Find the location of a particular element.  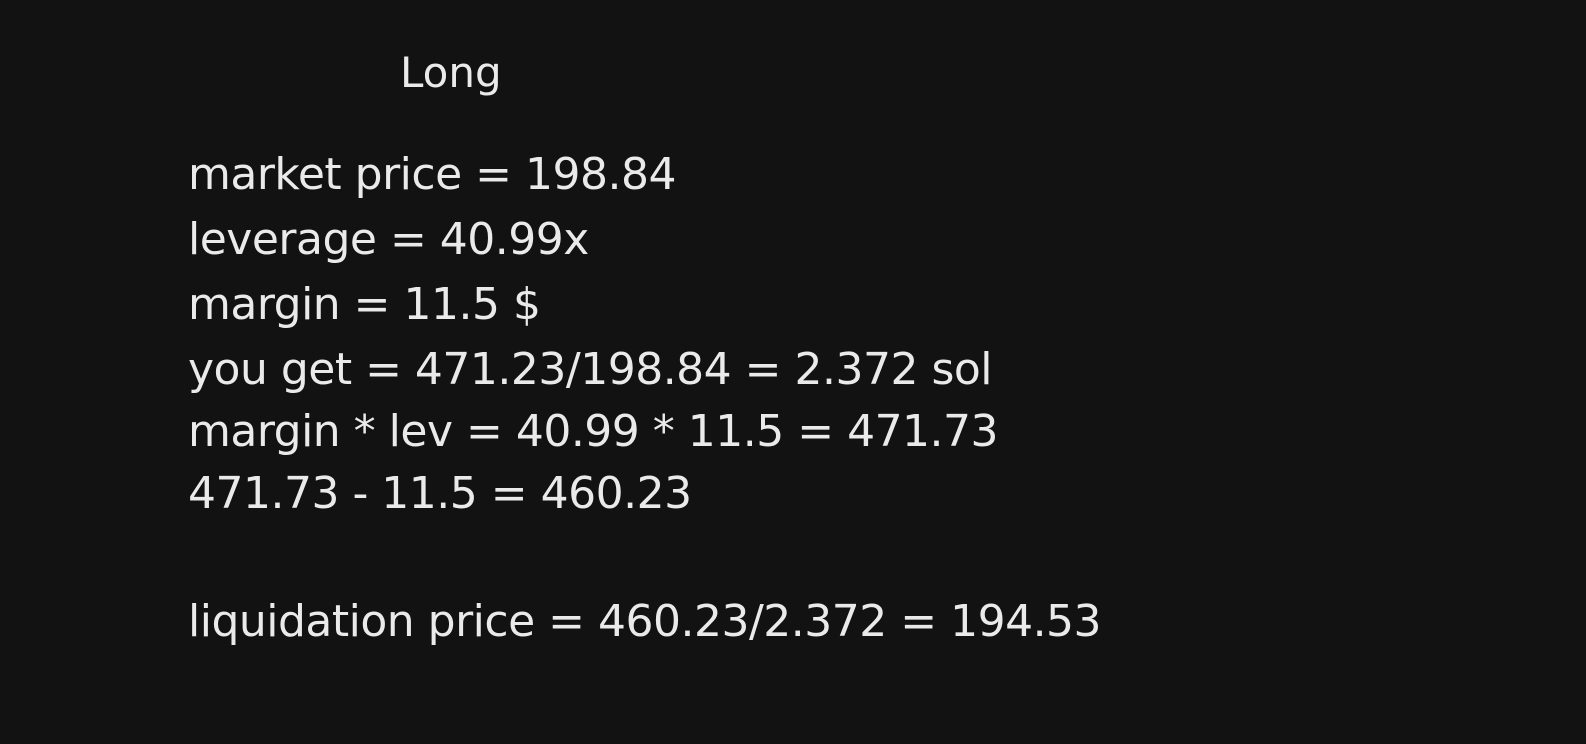

market-price-line: market price = 198.84 is located at coordinates (432, 174).